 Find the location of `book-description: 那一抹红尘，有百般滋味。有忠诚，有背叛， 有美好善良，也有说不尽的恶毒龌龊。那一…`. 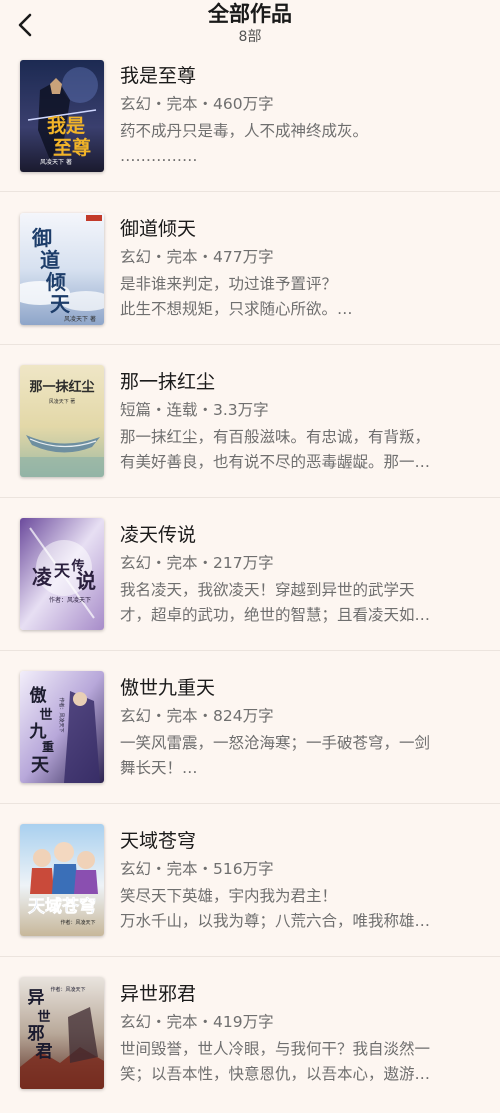

book-description: 那一抹红尘，有百般滋味。有忠诚，有背叛， 有美好善良，也有说不尽的恶毒龌龊。那一… is located at coordinates (299, 450).